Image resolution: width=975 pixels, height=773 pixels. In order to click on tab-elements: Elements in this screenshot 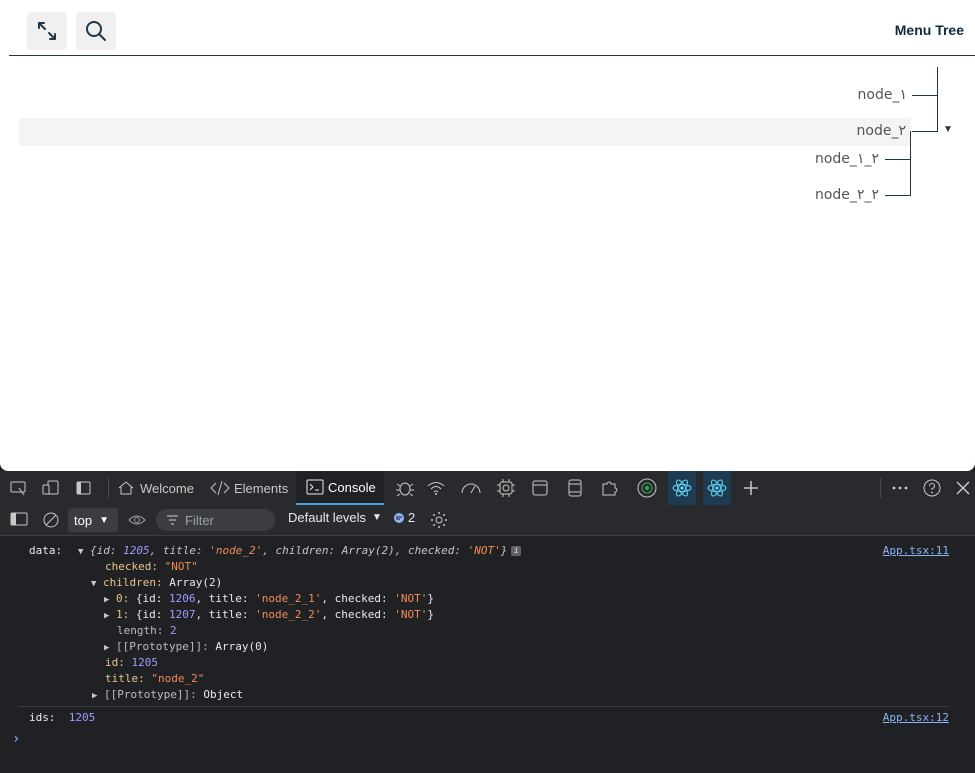, I will do `click(249, 488)`.